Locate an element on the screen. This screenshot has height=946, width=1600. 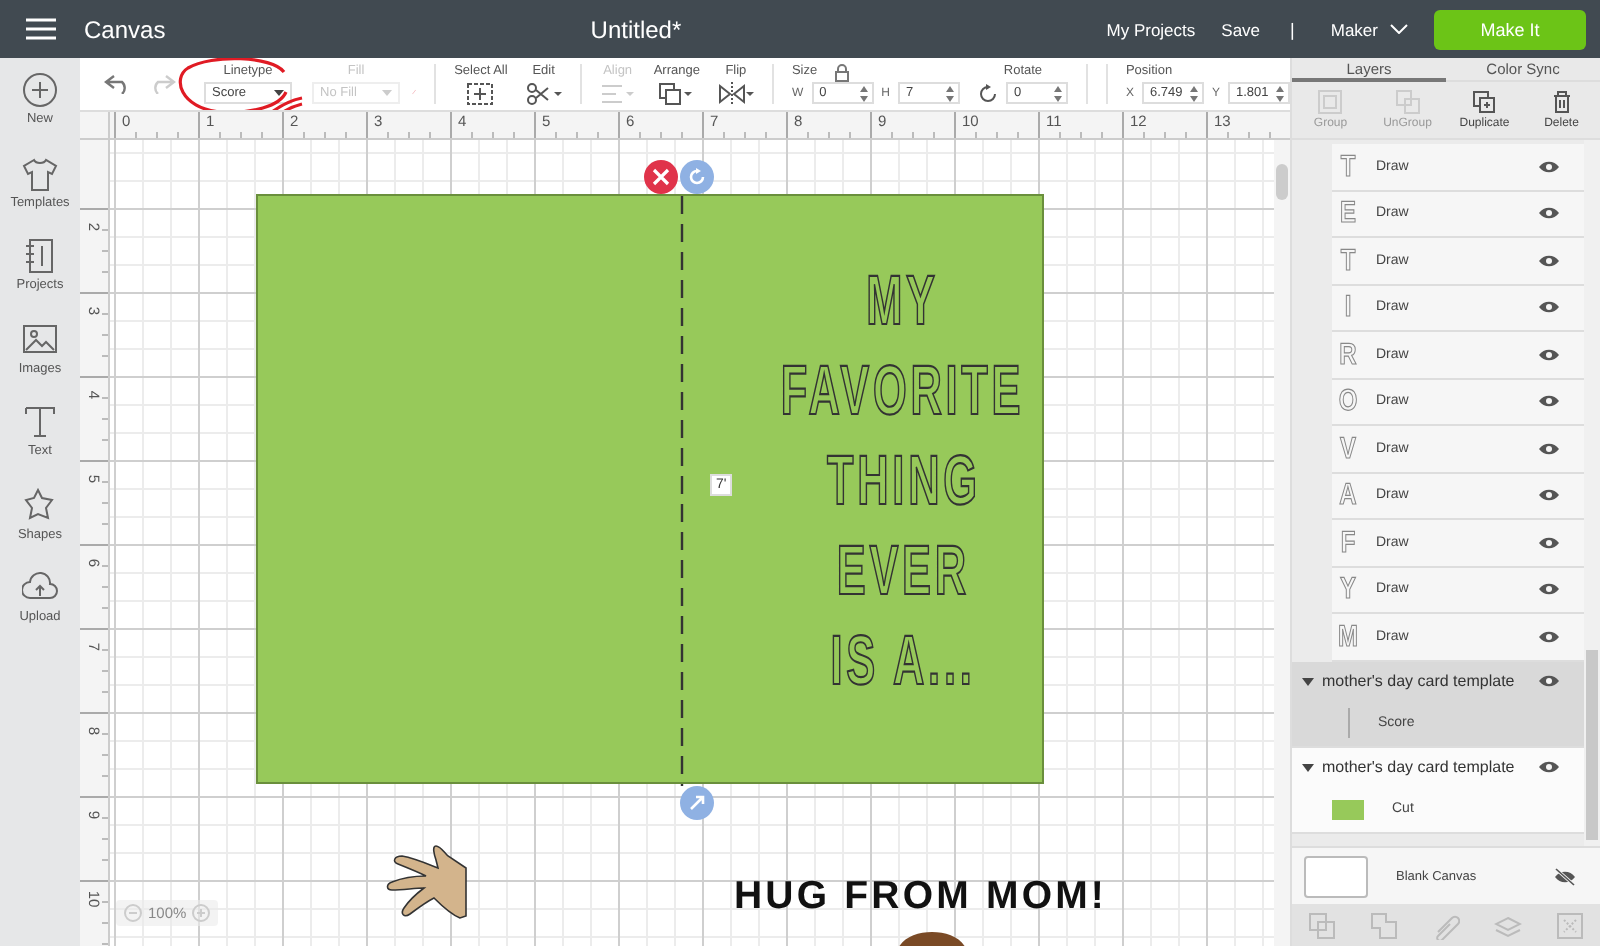
paperclip-button is located at coordinates (1445, 925).